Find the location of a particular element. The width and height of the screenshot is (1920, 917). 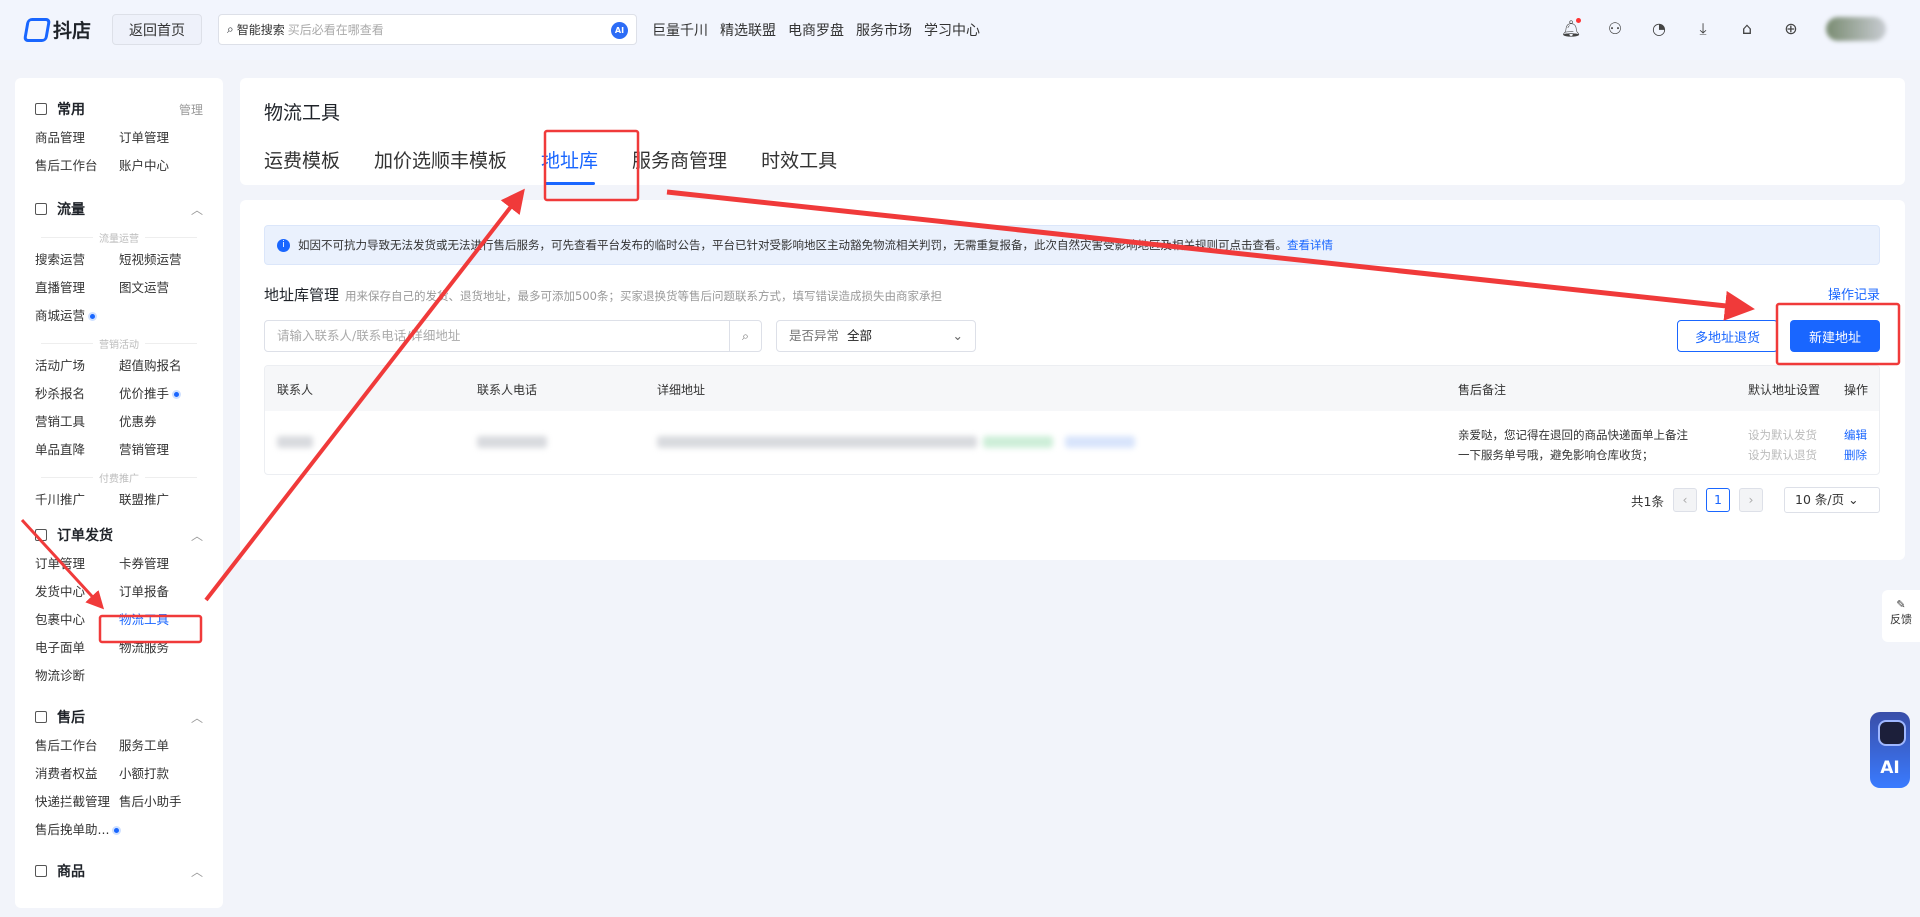

sidebar-item: 商品管理 is located at coordinates (77, 138).